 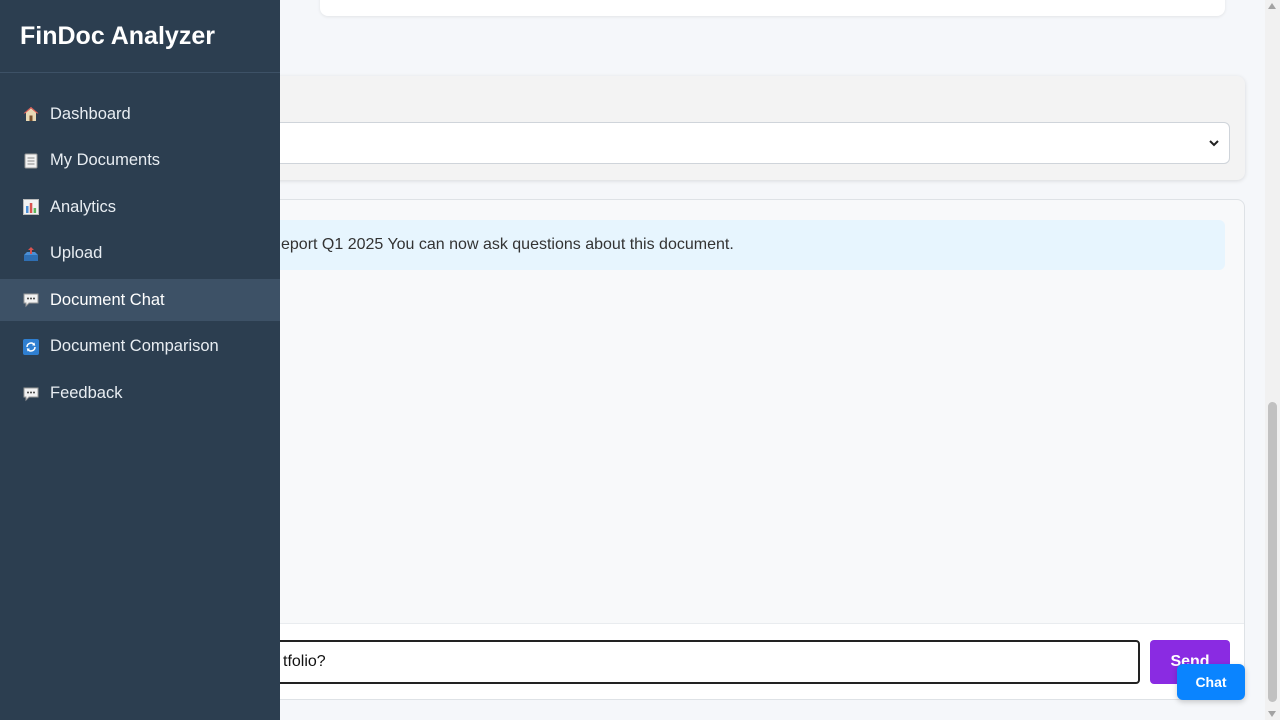 What do you see at coordinates (700, 662) in the screenshot?
I see `chat-input: tfolio?` at bounding box center [700, 662].